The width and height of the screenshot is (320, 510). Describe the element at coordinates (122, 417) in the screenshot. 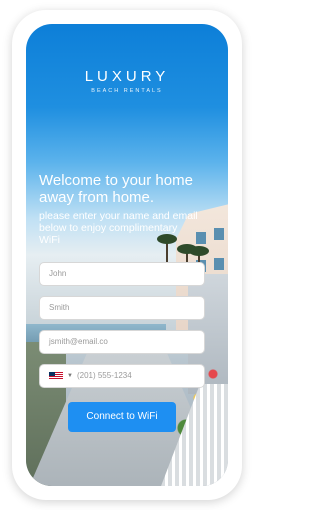

I see `connect-wifi-button: Connect to WiFi` at that location.